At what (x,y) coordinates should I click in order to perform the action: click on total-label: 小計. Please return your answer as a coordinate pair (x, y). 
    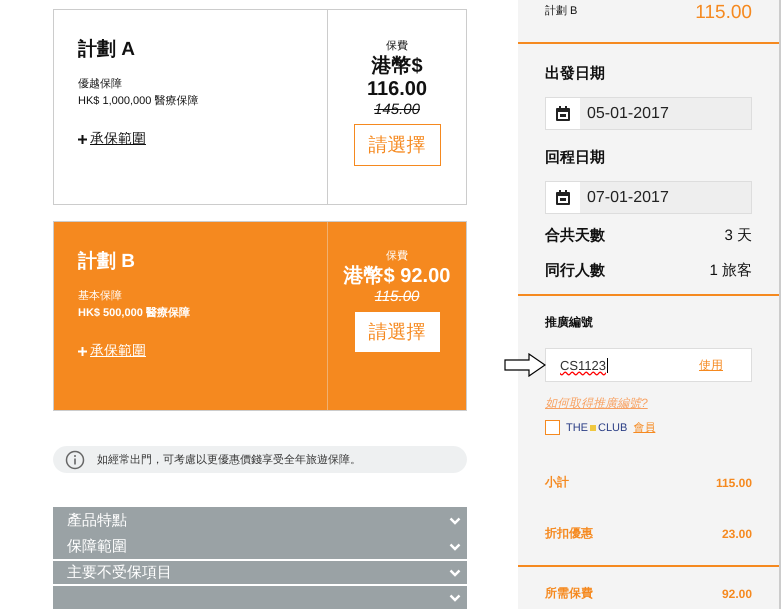
    Looking at the image, I should click on (557, 482).